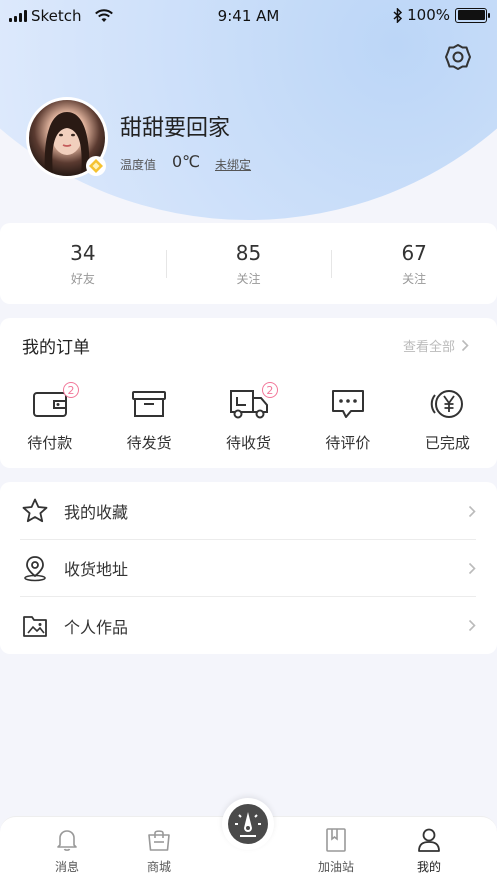  I want to click on tab-messages: 消息, so click(67, 851).